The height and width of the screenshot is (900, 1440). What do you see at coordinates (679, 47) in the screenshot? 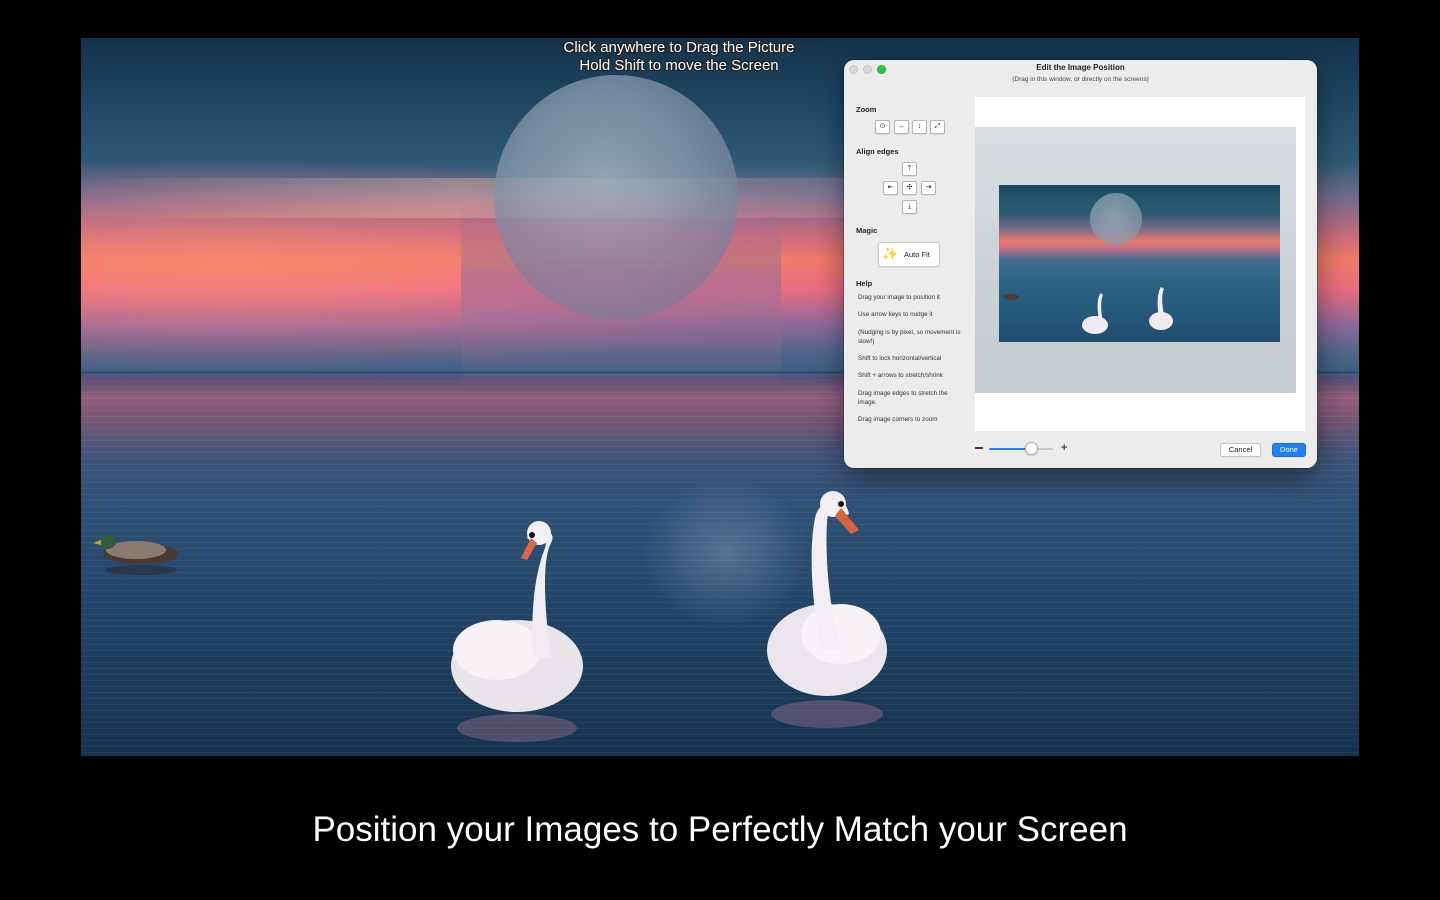
I see `drag-hint-line1: Click anywhere to Drag the Picture` at bounding box center [679, 47].